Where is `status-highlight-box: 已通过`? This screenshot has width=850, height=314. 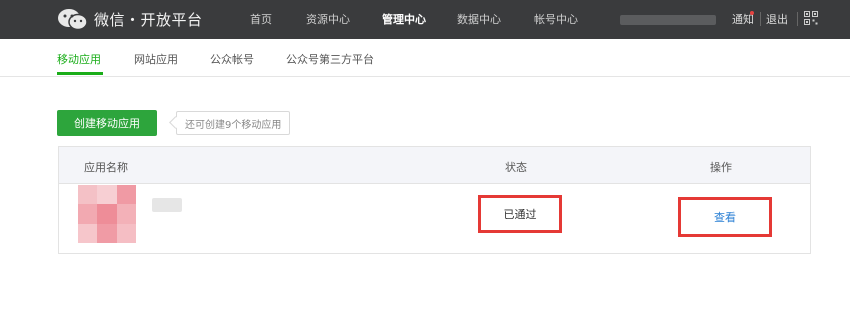
status-highlight-box: 已通过 is located at coordinates (520, 214).